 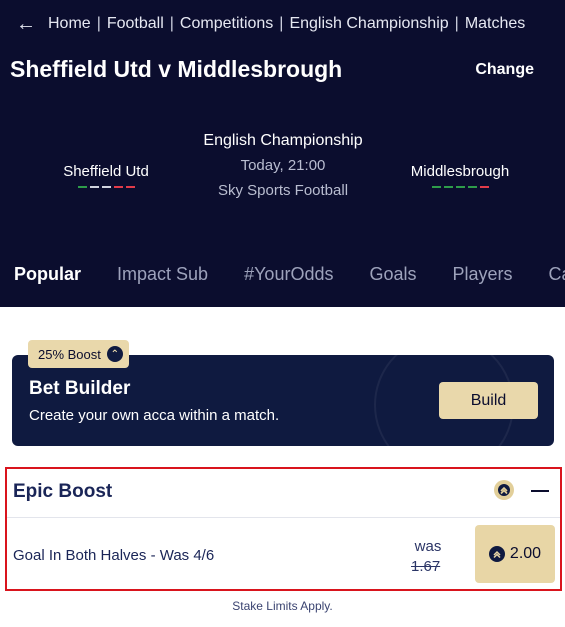 I want to click on competition-name: English Championship, so click(x=283, y=140).